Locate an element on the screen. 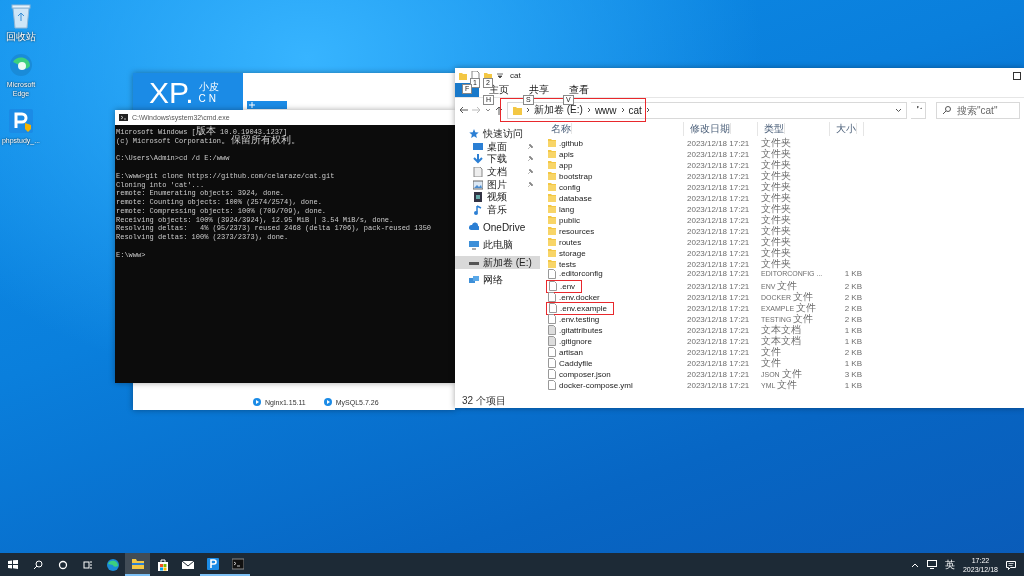 This screenshot has height=576, width=1024. p-letter-icon is located at coordinates (212, 563).